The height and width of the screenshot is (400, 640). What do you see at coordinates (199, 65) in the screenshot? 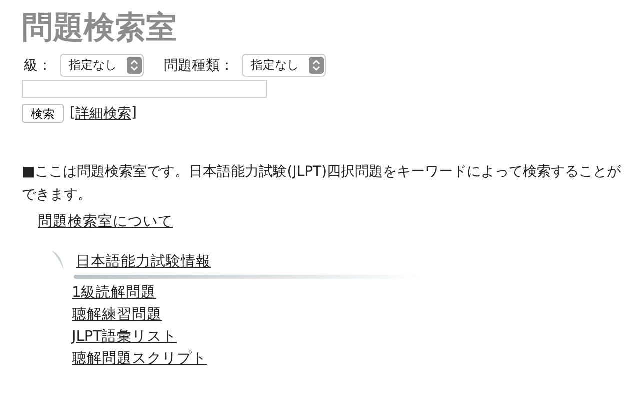
I see `filter-label: 問題種類：` at bounding box center [199, 65].